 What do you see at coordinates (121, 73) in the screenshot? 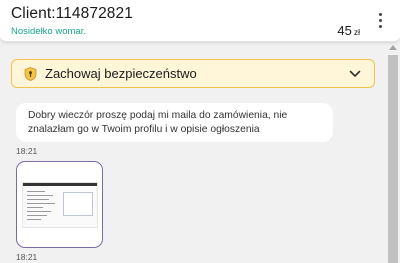
I see `safety-banner-label: Zachowaj bezpieczeństwo` at bounding box center [121, 73].